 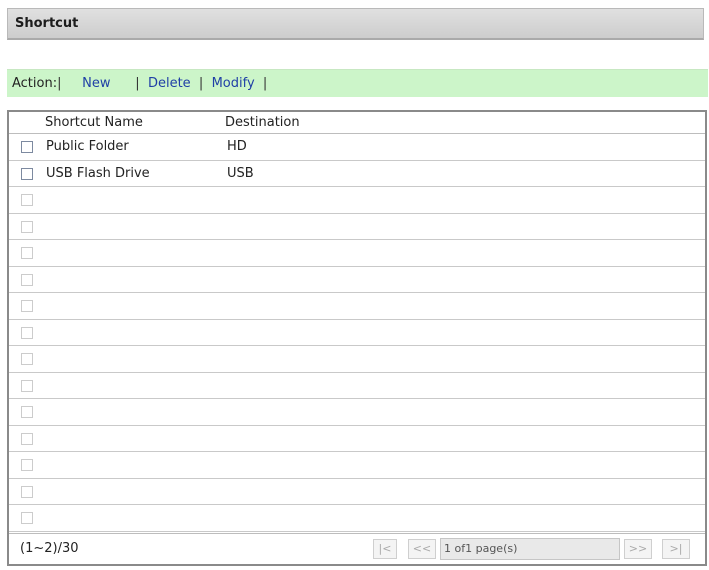 What do you see at coordinates (169, 83) in the screenshot?
I see `delete-link: Delete` at bounding box center [169, 83].